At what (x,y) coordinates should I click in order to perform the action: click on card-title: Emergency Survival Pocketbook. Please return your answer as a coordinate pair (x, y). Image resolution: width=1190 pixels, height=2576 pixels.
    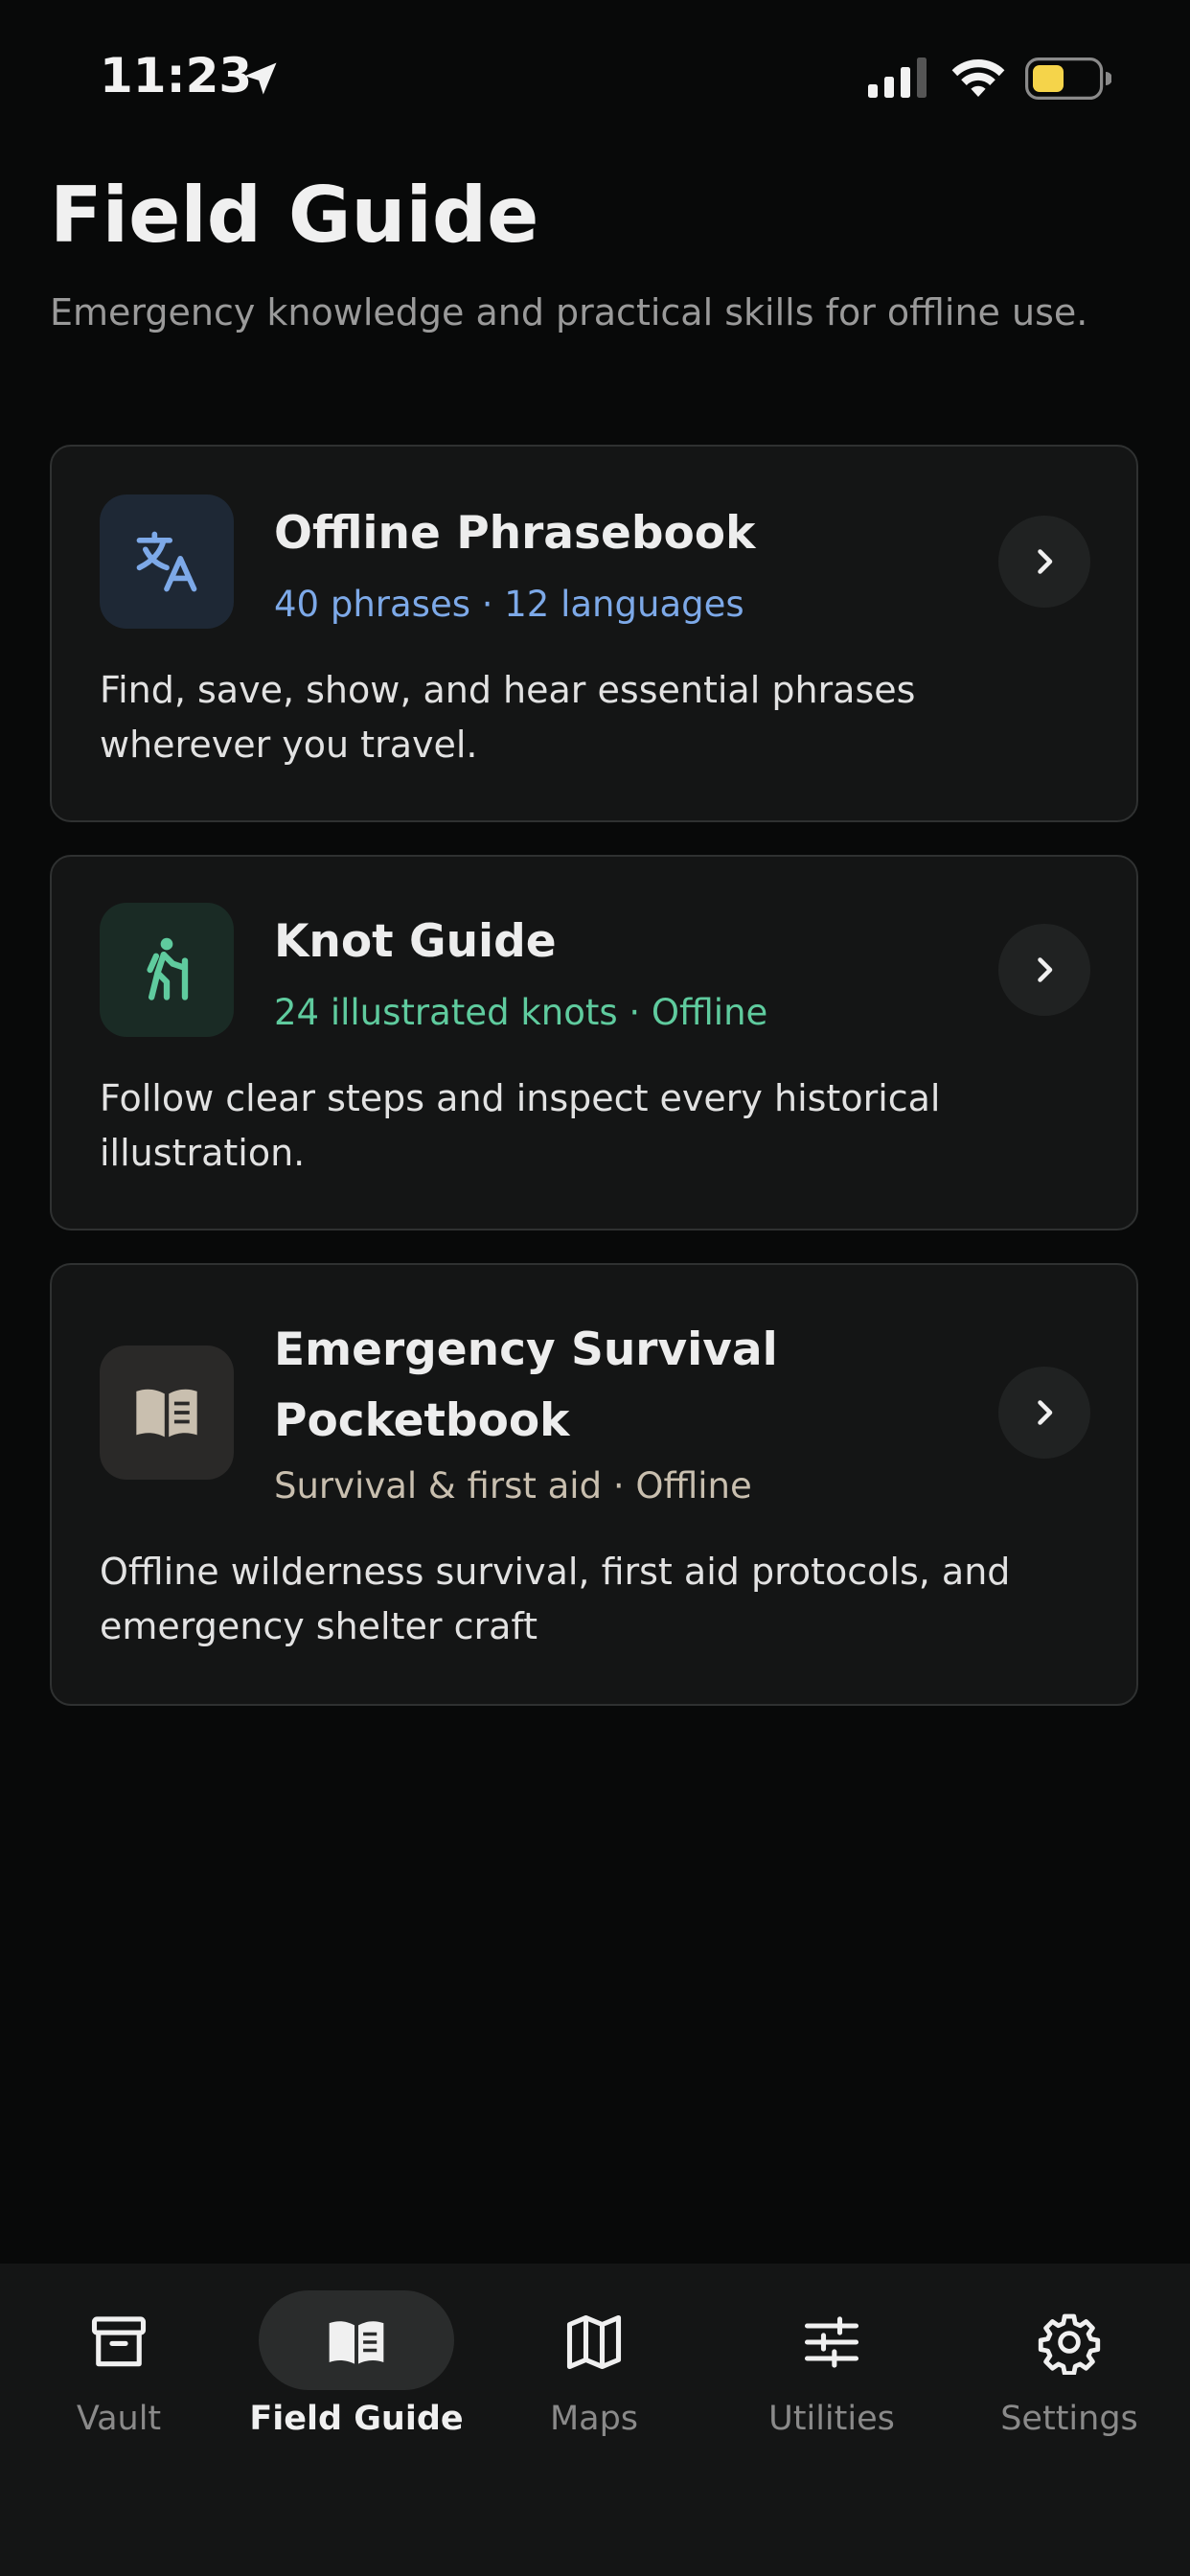
    Looking at the image, I should click on (526, 1385).